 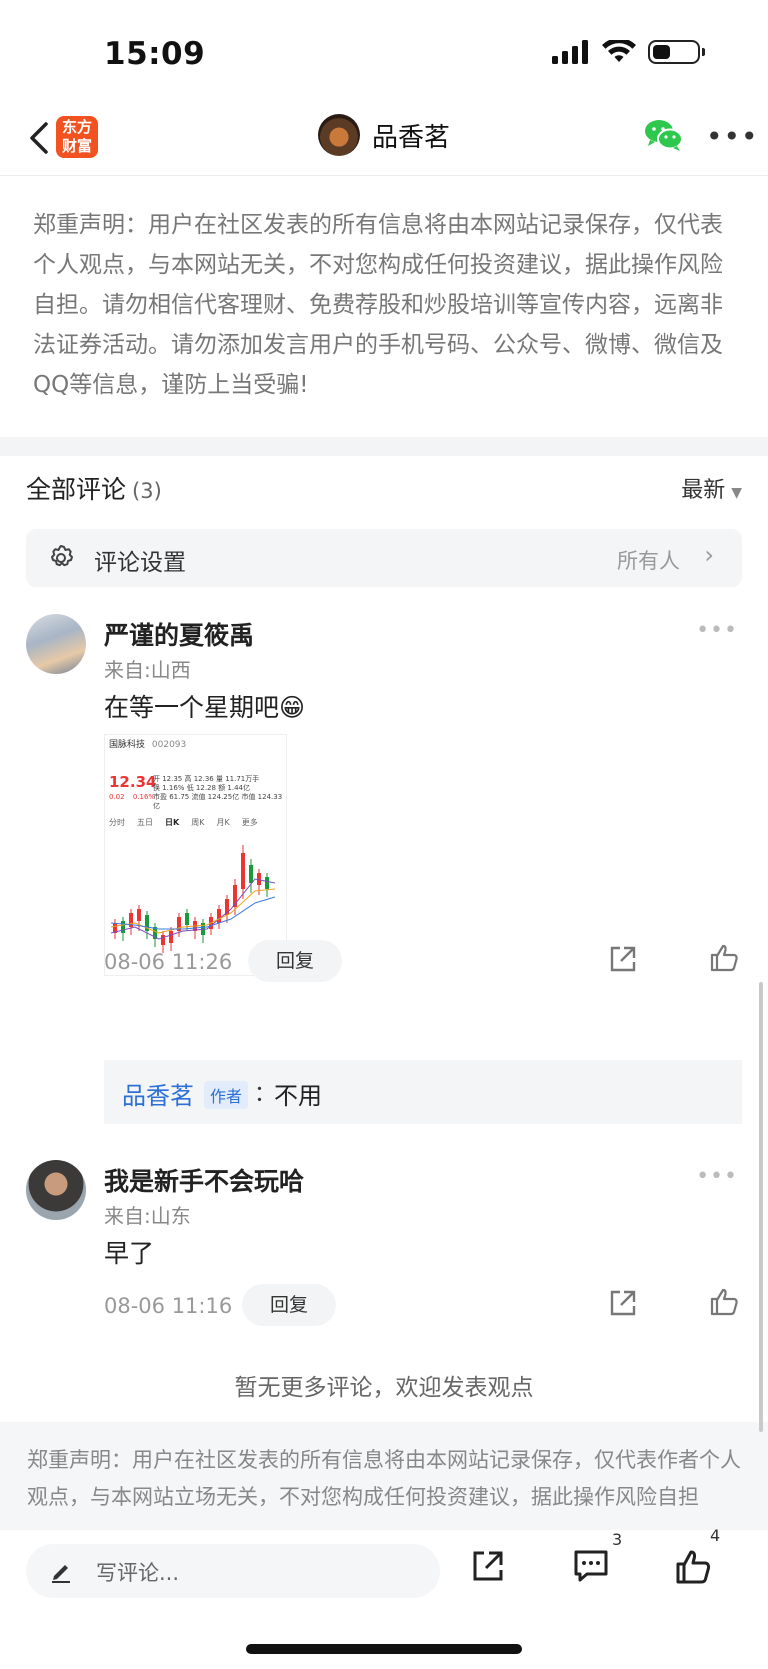 I want to click on like-count-badge: 4, so click(x=715, y=1535).